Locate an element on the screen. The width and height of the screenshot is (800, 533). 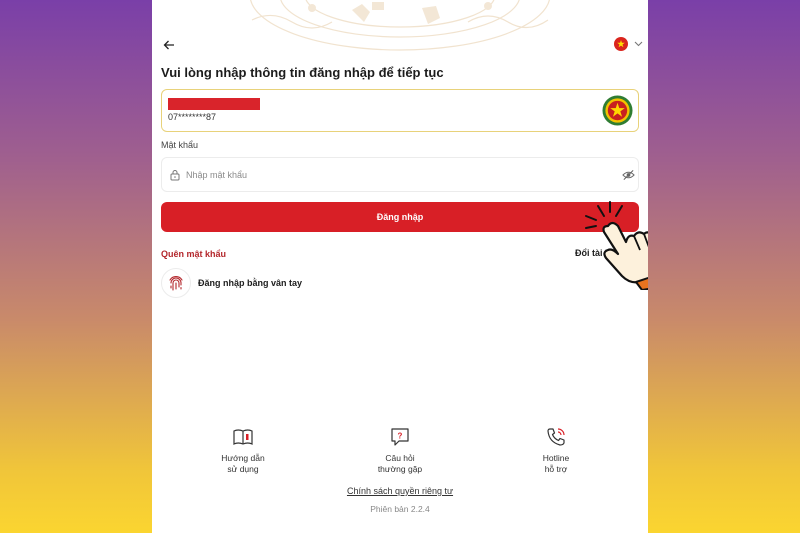
redacted-name is located at coordinates (214, 104).